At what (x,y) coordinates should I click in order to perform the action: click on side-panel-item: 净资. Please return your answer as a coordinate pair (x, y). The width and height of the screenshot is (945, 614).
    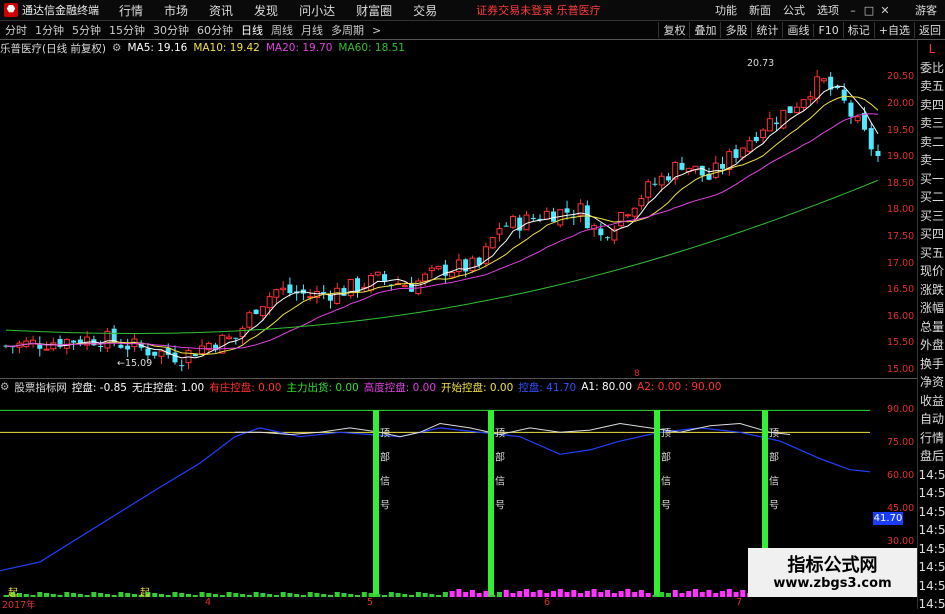
    Looking at the image, I should click on (931, 382).